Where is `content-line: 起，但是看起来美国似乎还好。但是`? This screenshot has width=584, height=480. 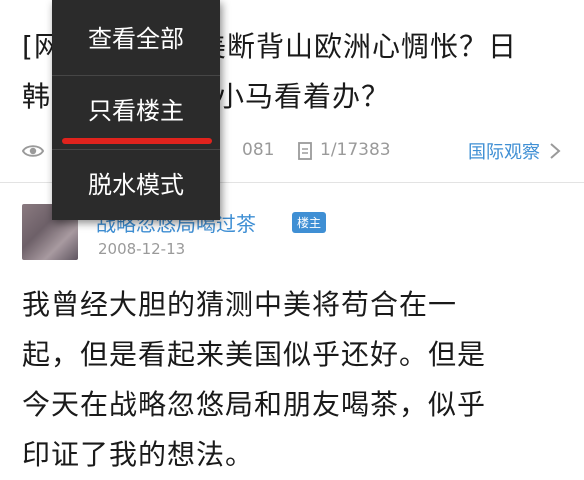
content-line: 起，但是看起来美国似乎还好。但是 is located at coordinates (254, 354).